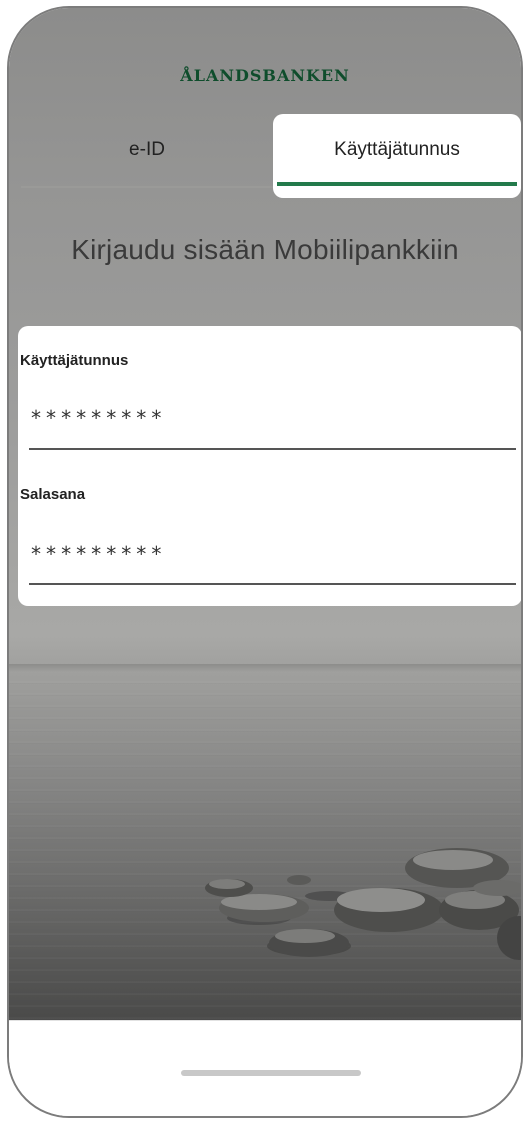 Image resolution: width=532 pixels, height=1127 pixels. Describe the element at coordinates (363, 904) in the screenshot. I see `rocks-background-image` at that location.